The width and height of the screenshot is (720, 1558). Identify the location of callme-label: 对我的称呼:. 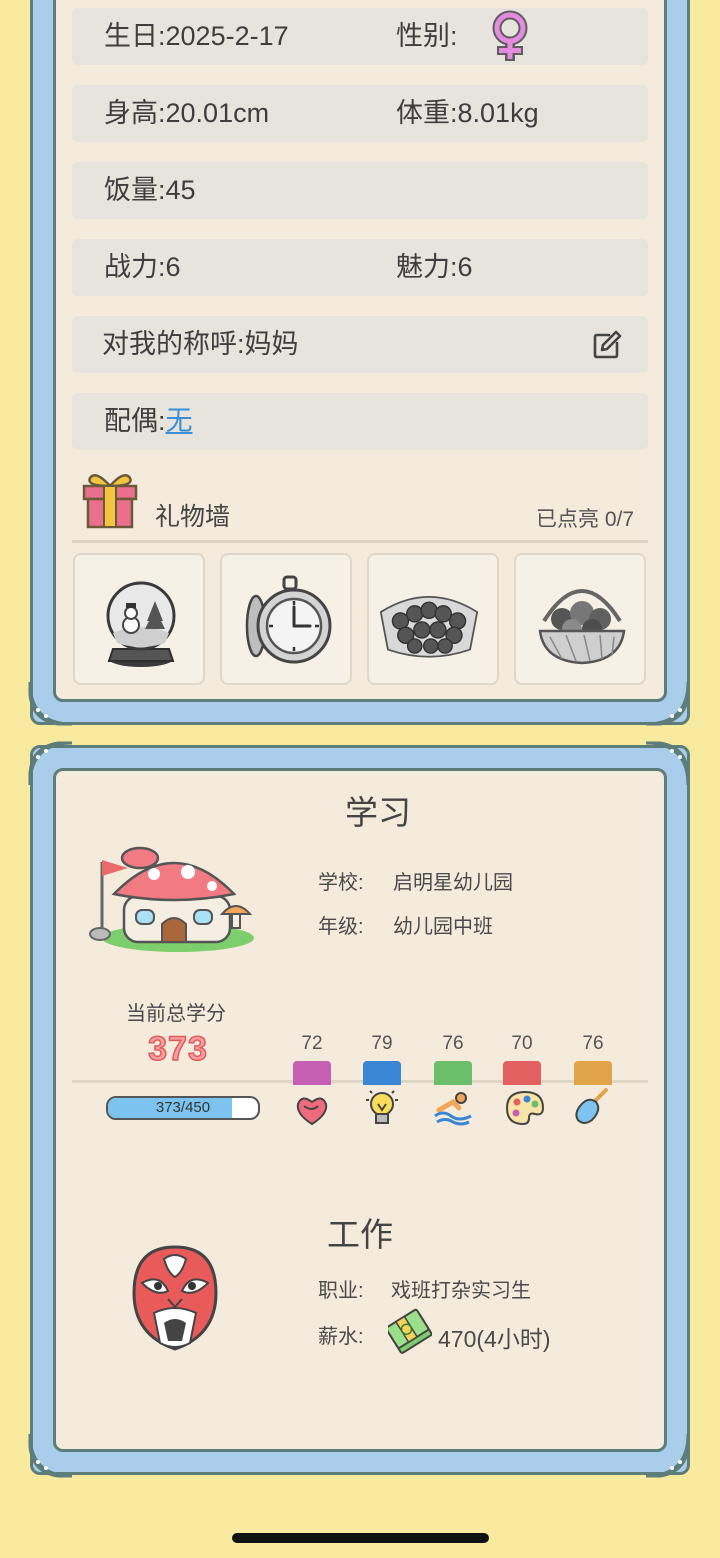
(173, 344).